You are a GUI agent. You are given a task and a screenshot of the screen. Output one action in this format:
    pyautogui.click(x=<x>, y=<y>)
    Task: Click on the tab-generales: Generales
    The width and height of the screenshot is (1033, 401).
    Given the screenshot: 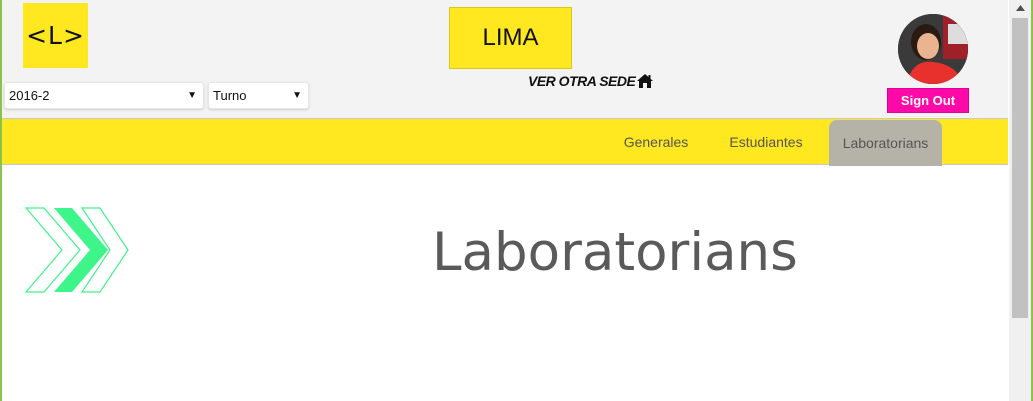 What is the action you would take?
    pyautogui.click(x=656, y=142)
    